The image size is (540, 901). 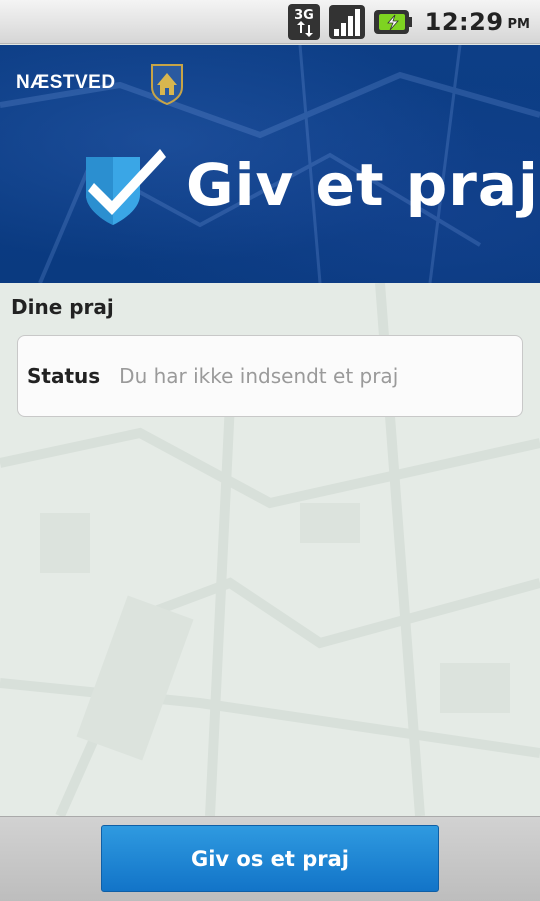 I want to click on network-3g-icon: 3G, so click(x=304, y=22).